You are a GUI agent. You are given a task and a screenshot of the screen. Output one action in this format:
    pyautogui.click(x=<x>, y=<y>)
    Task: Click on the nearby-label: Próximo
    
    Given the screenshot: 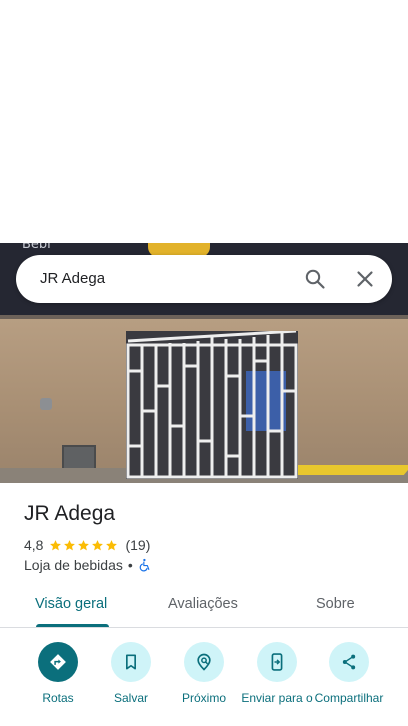 What is the action you would take?
    pyautogui.click(x=203, y=698)
    